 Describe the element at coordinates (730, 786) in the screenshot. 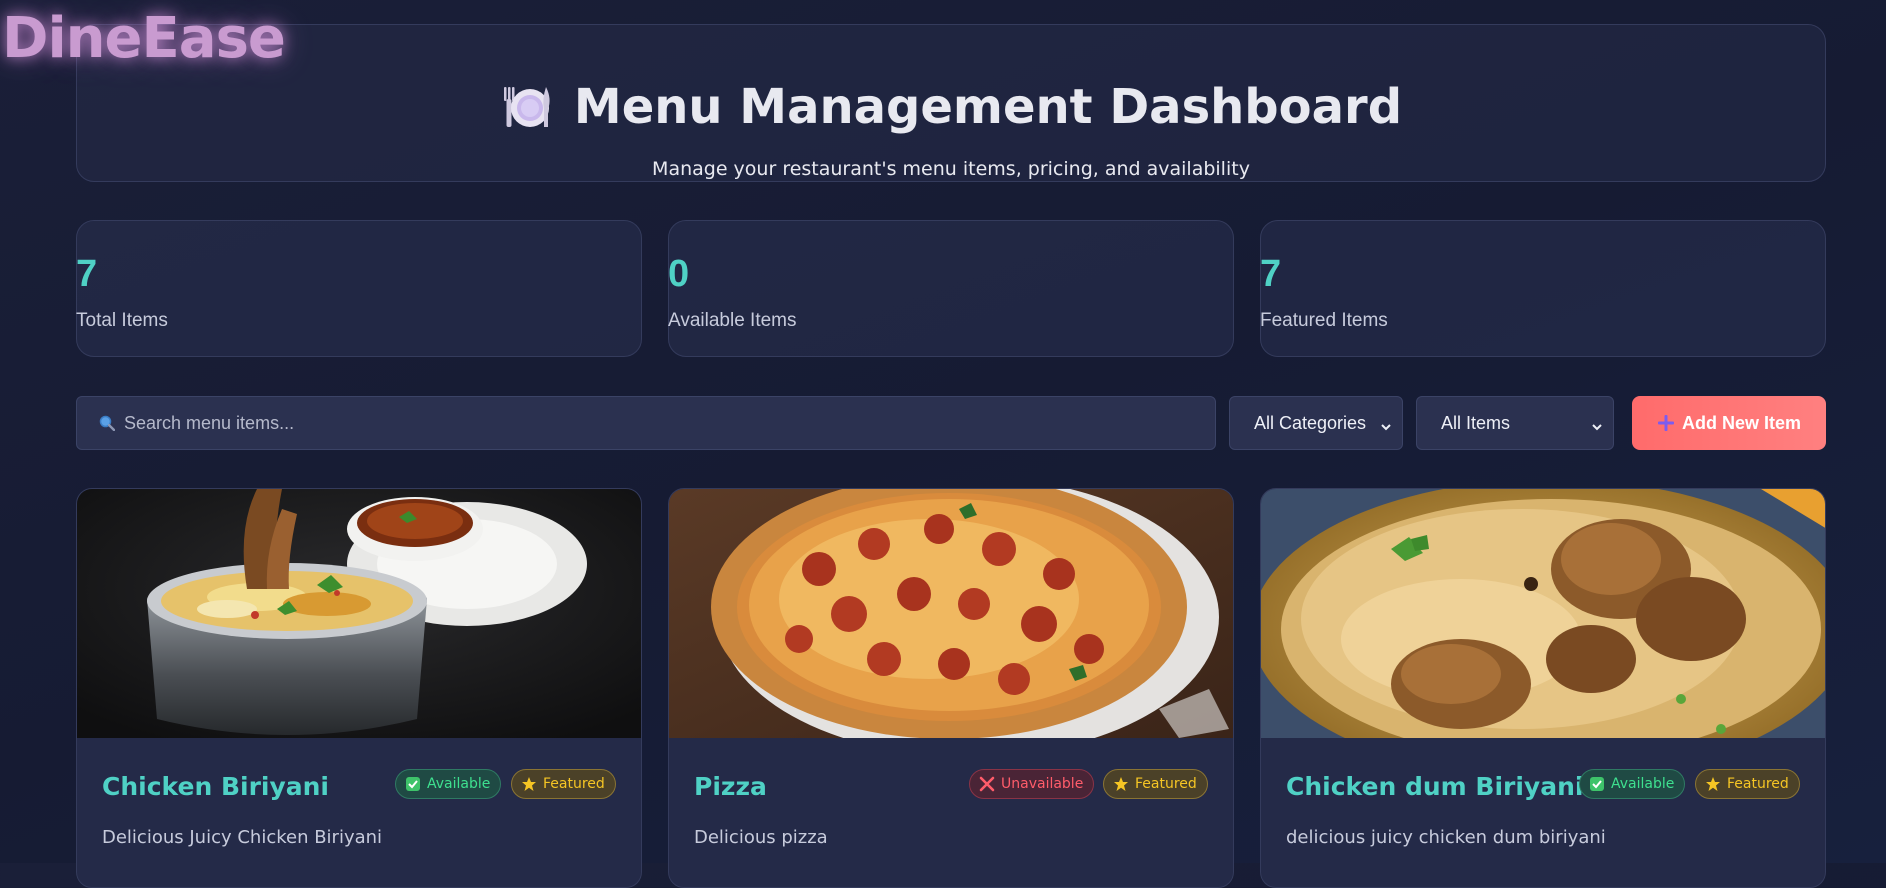

I see `menu-item-name: Pizza` at that location.